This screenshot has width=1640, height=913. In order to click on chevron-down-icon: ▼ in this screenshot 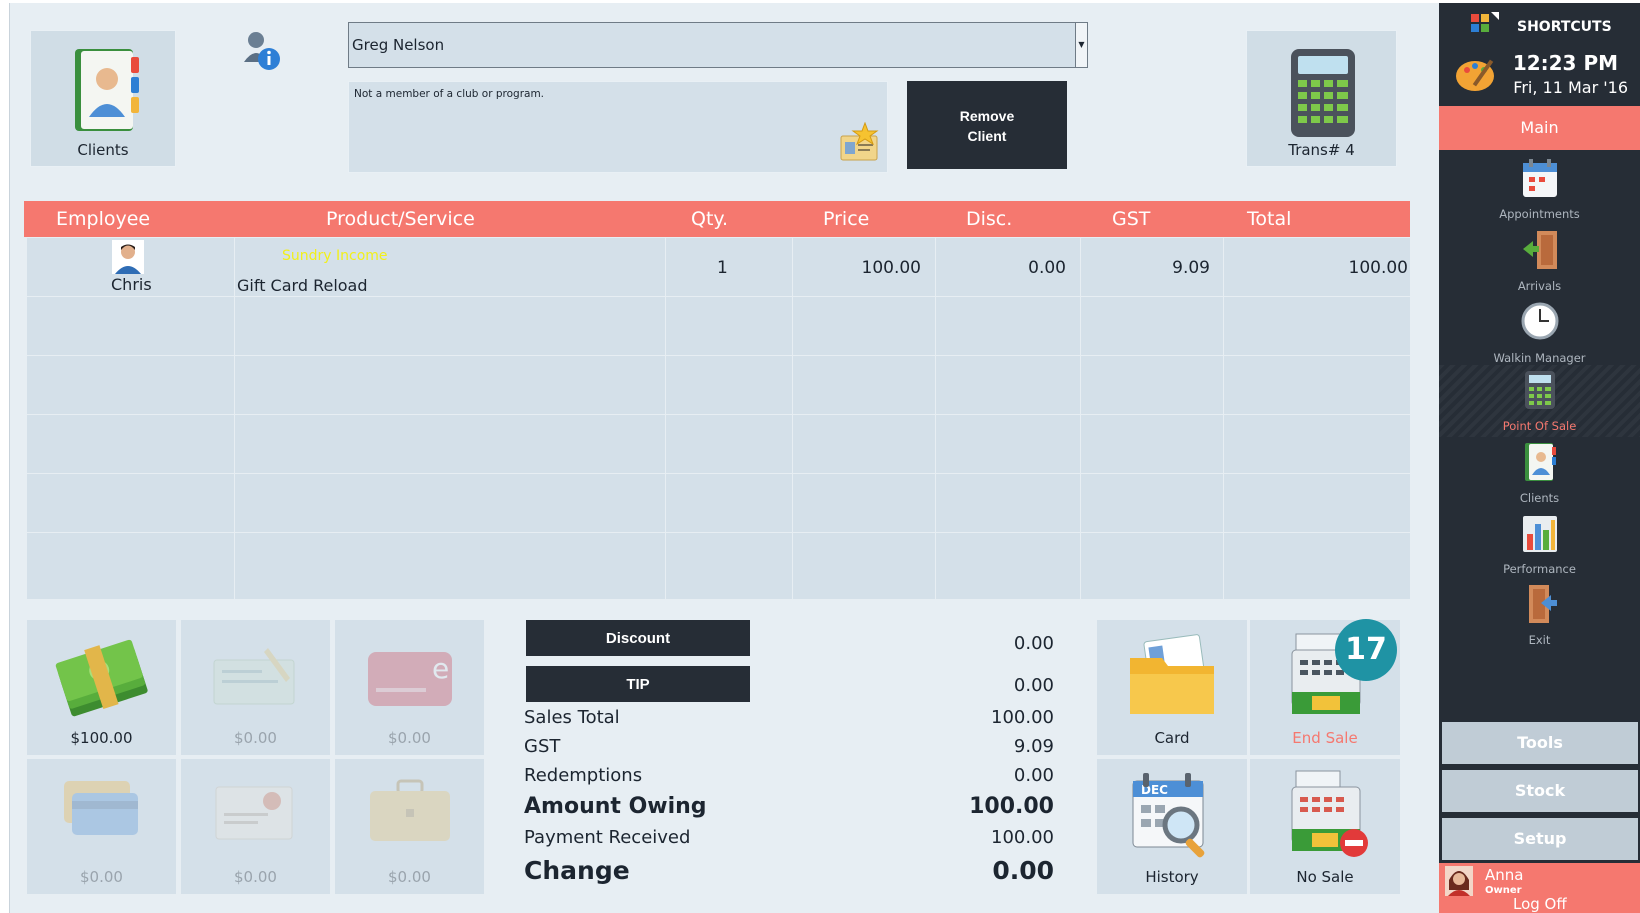, I will do `click(1081, 45)`.